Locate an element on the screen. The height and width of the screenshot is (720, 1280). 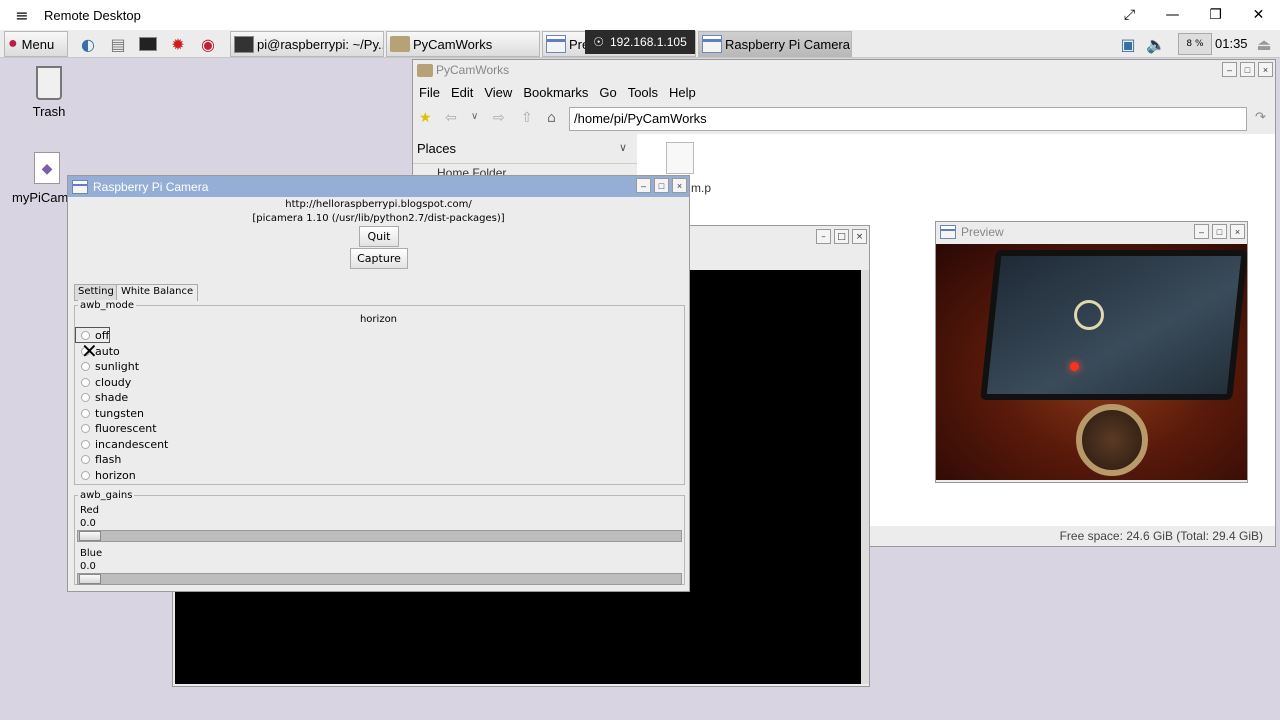
tab-setting: Setting is located at coordinates (96, 292).